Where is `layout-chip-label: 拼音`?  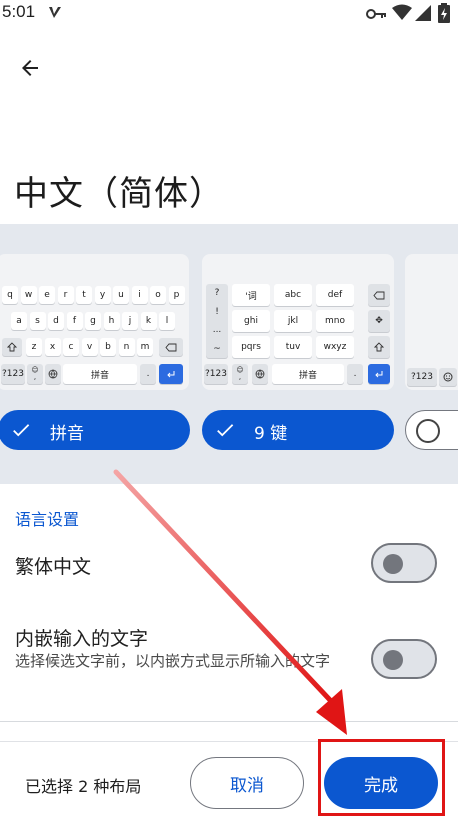 layout-chip-label: 拼音 is located at coordinates (67, 434).